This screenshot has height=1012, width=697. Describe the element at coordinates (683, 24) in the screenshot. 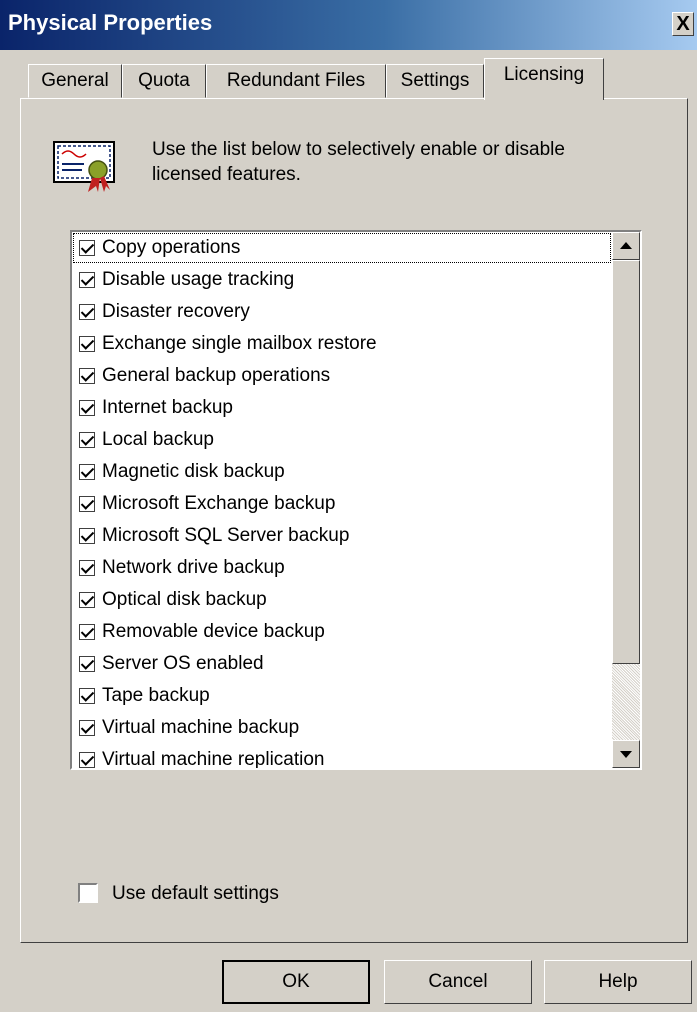

I see `close-button: X` at that location.